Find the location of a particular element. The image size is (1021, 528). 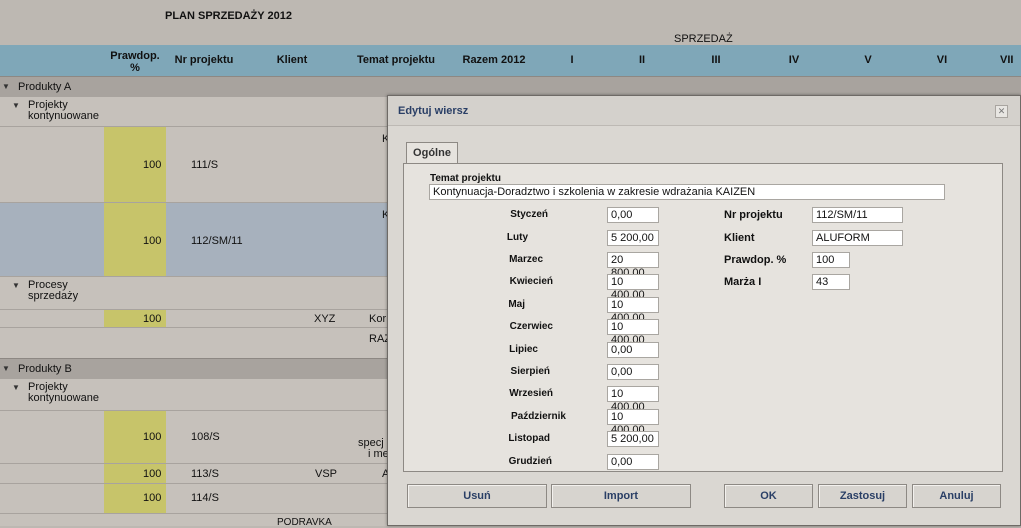

klient-input: ALUFORM is located at coordinates (857, 238).